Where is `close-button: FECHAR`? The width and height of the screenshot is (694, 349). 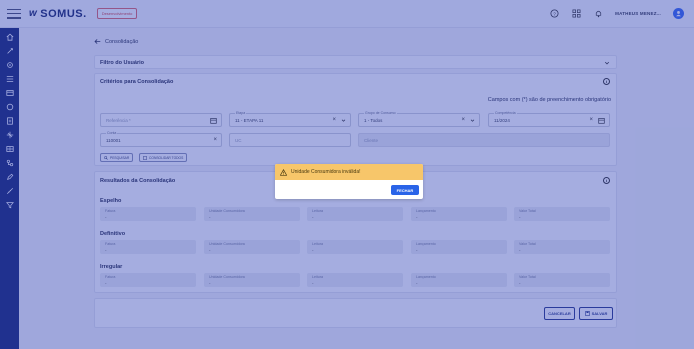
close-button: FECHAR is located at coordinates (405, 190).